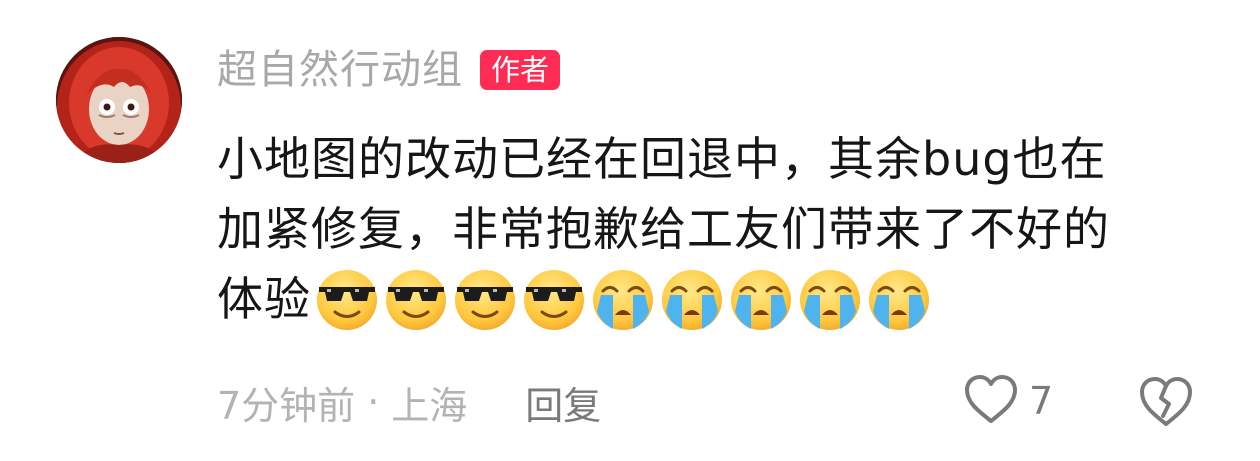  I want to click on comment-text-line-3: 体验, so click(722, 299).